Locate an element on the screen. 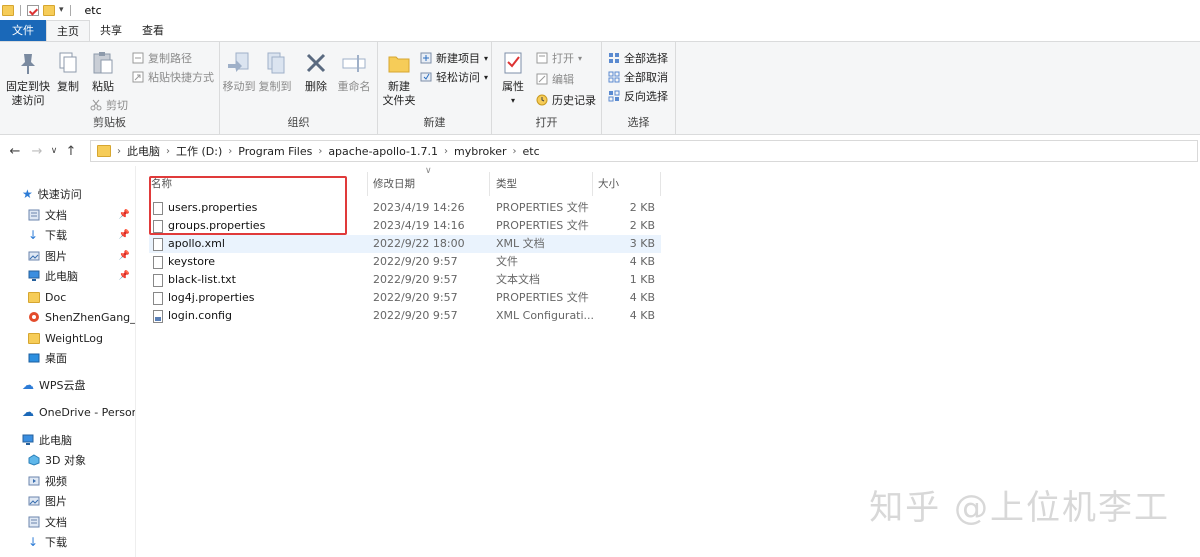 The width and height of the screenshot is (1200, 557). sidebar-item-downloads-pc: ↓ 下载 is located at coordinates (67, 542).